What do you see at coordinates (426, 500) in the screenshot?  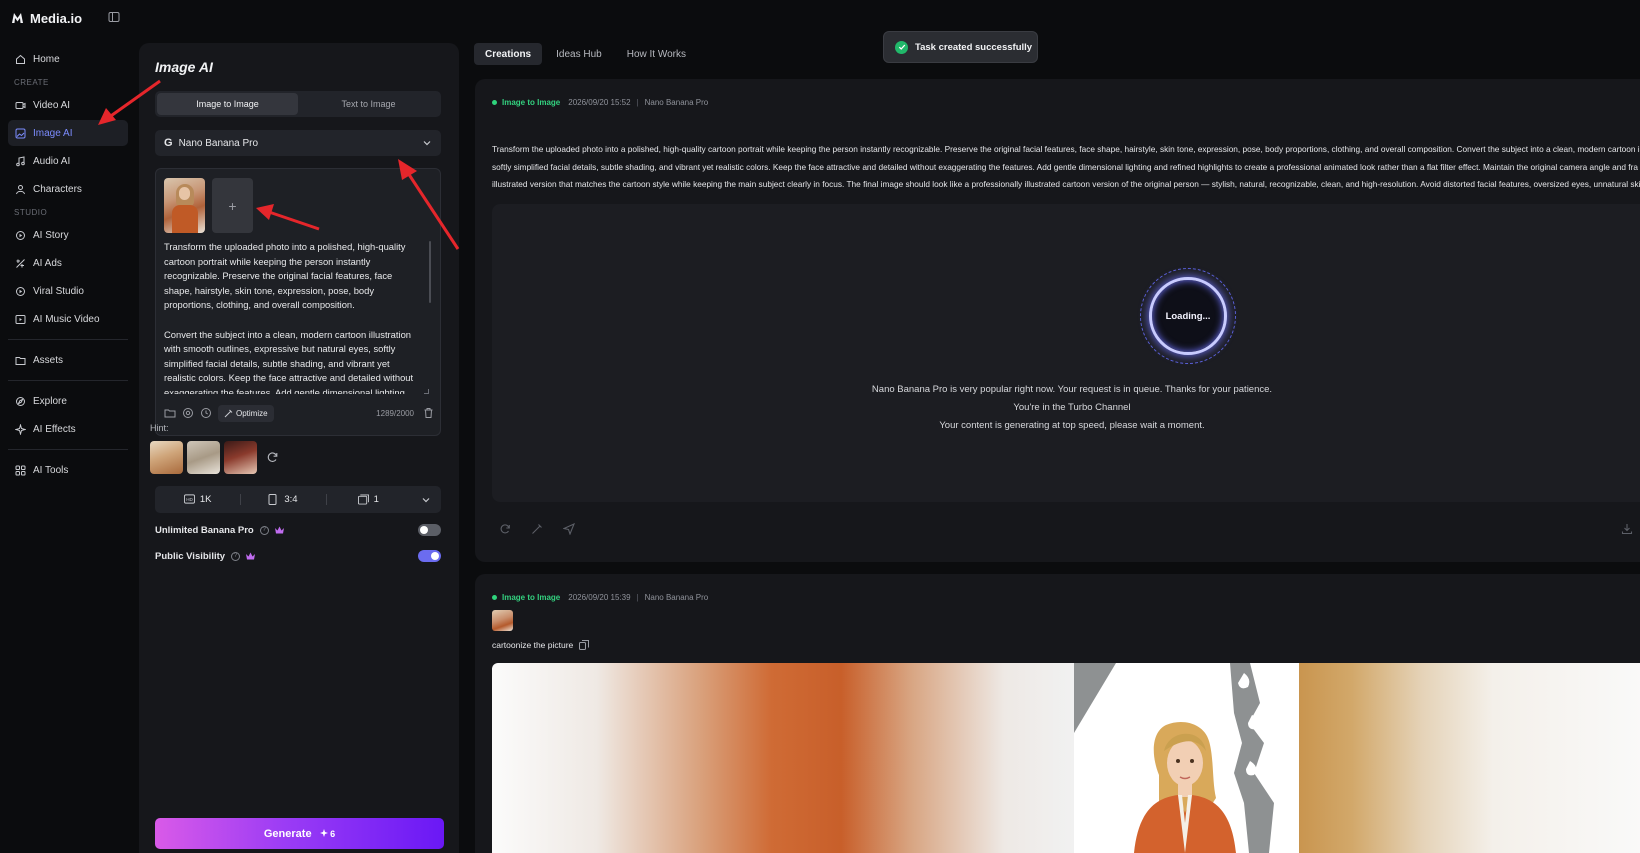 I see `chevron-down-icon` at bounding box center [426, 500].